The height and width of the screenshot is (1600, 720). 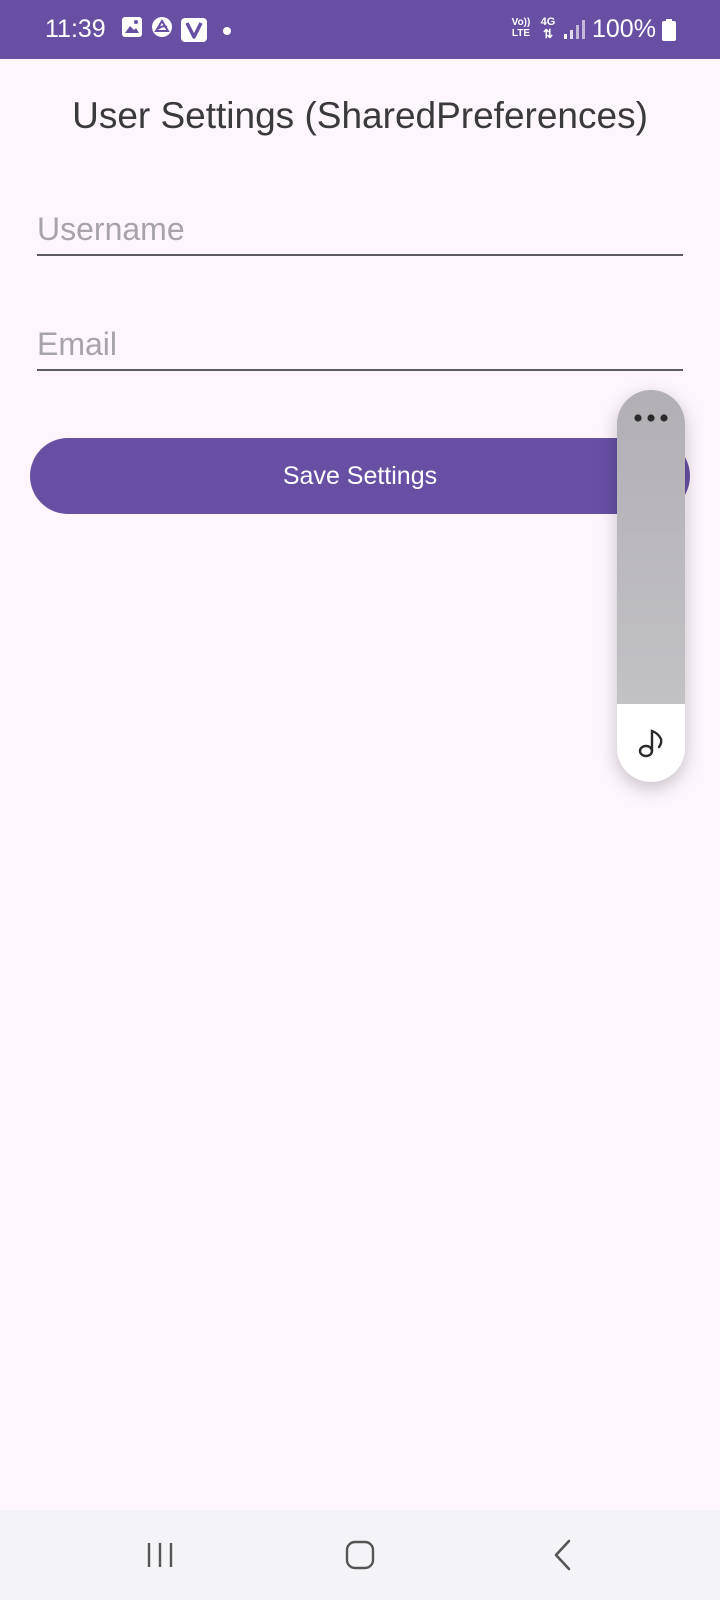 What do you see at coordinates (194, 32) in the screenshot?
I see `v-app-icon` at bounding box center [194, 32].